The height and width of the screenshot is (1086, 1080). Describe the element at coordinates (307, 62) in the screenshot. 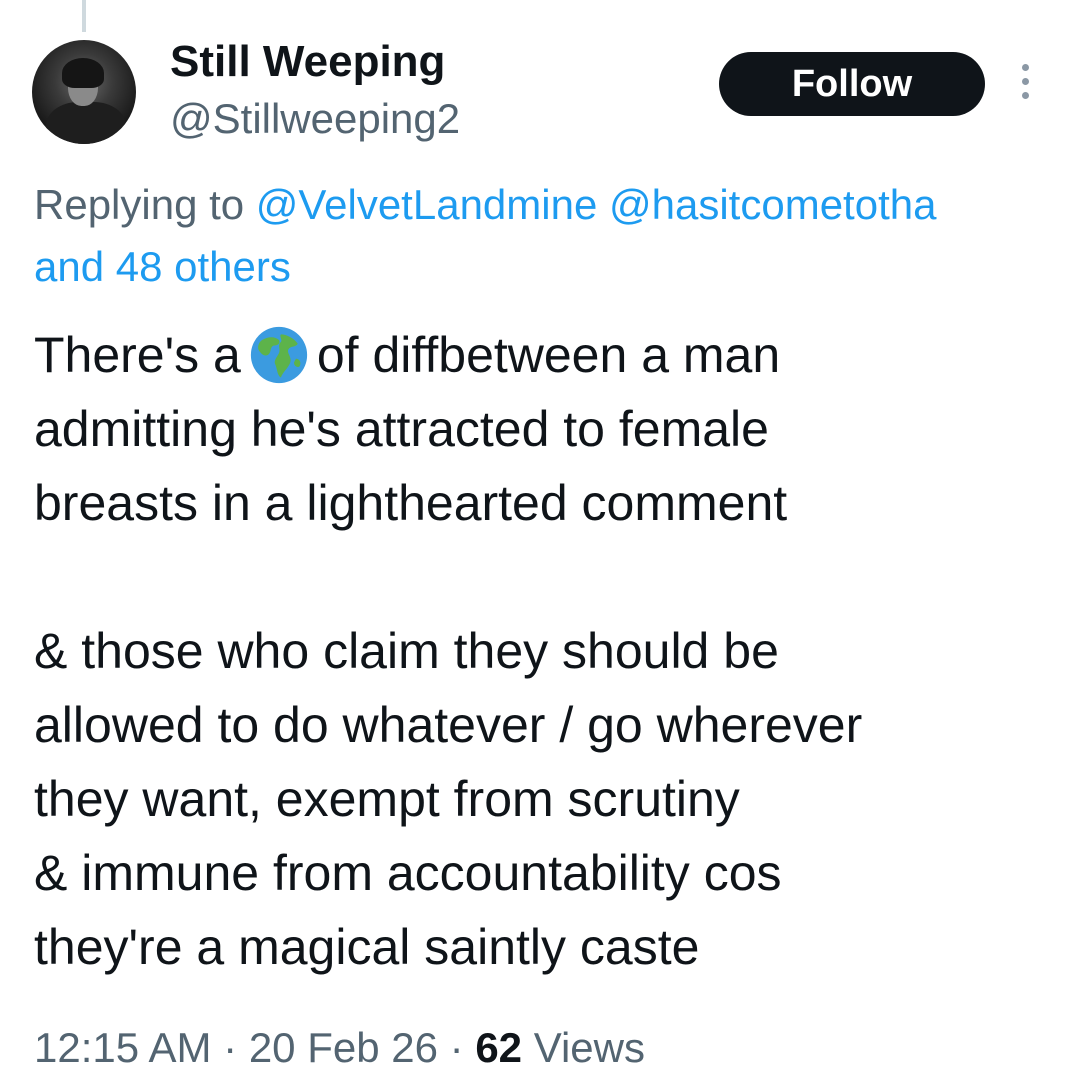

I see `author-display-name: Still Weeping` at that location.